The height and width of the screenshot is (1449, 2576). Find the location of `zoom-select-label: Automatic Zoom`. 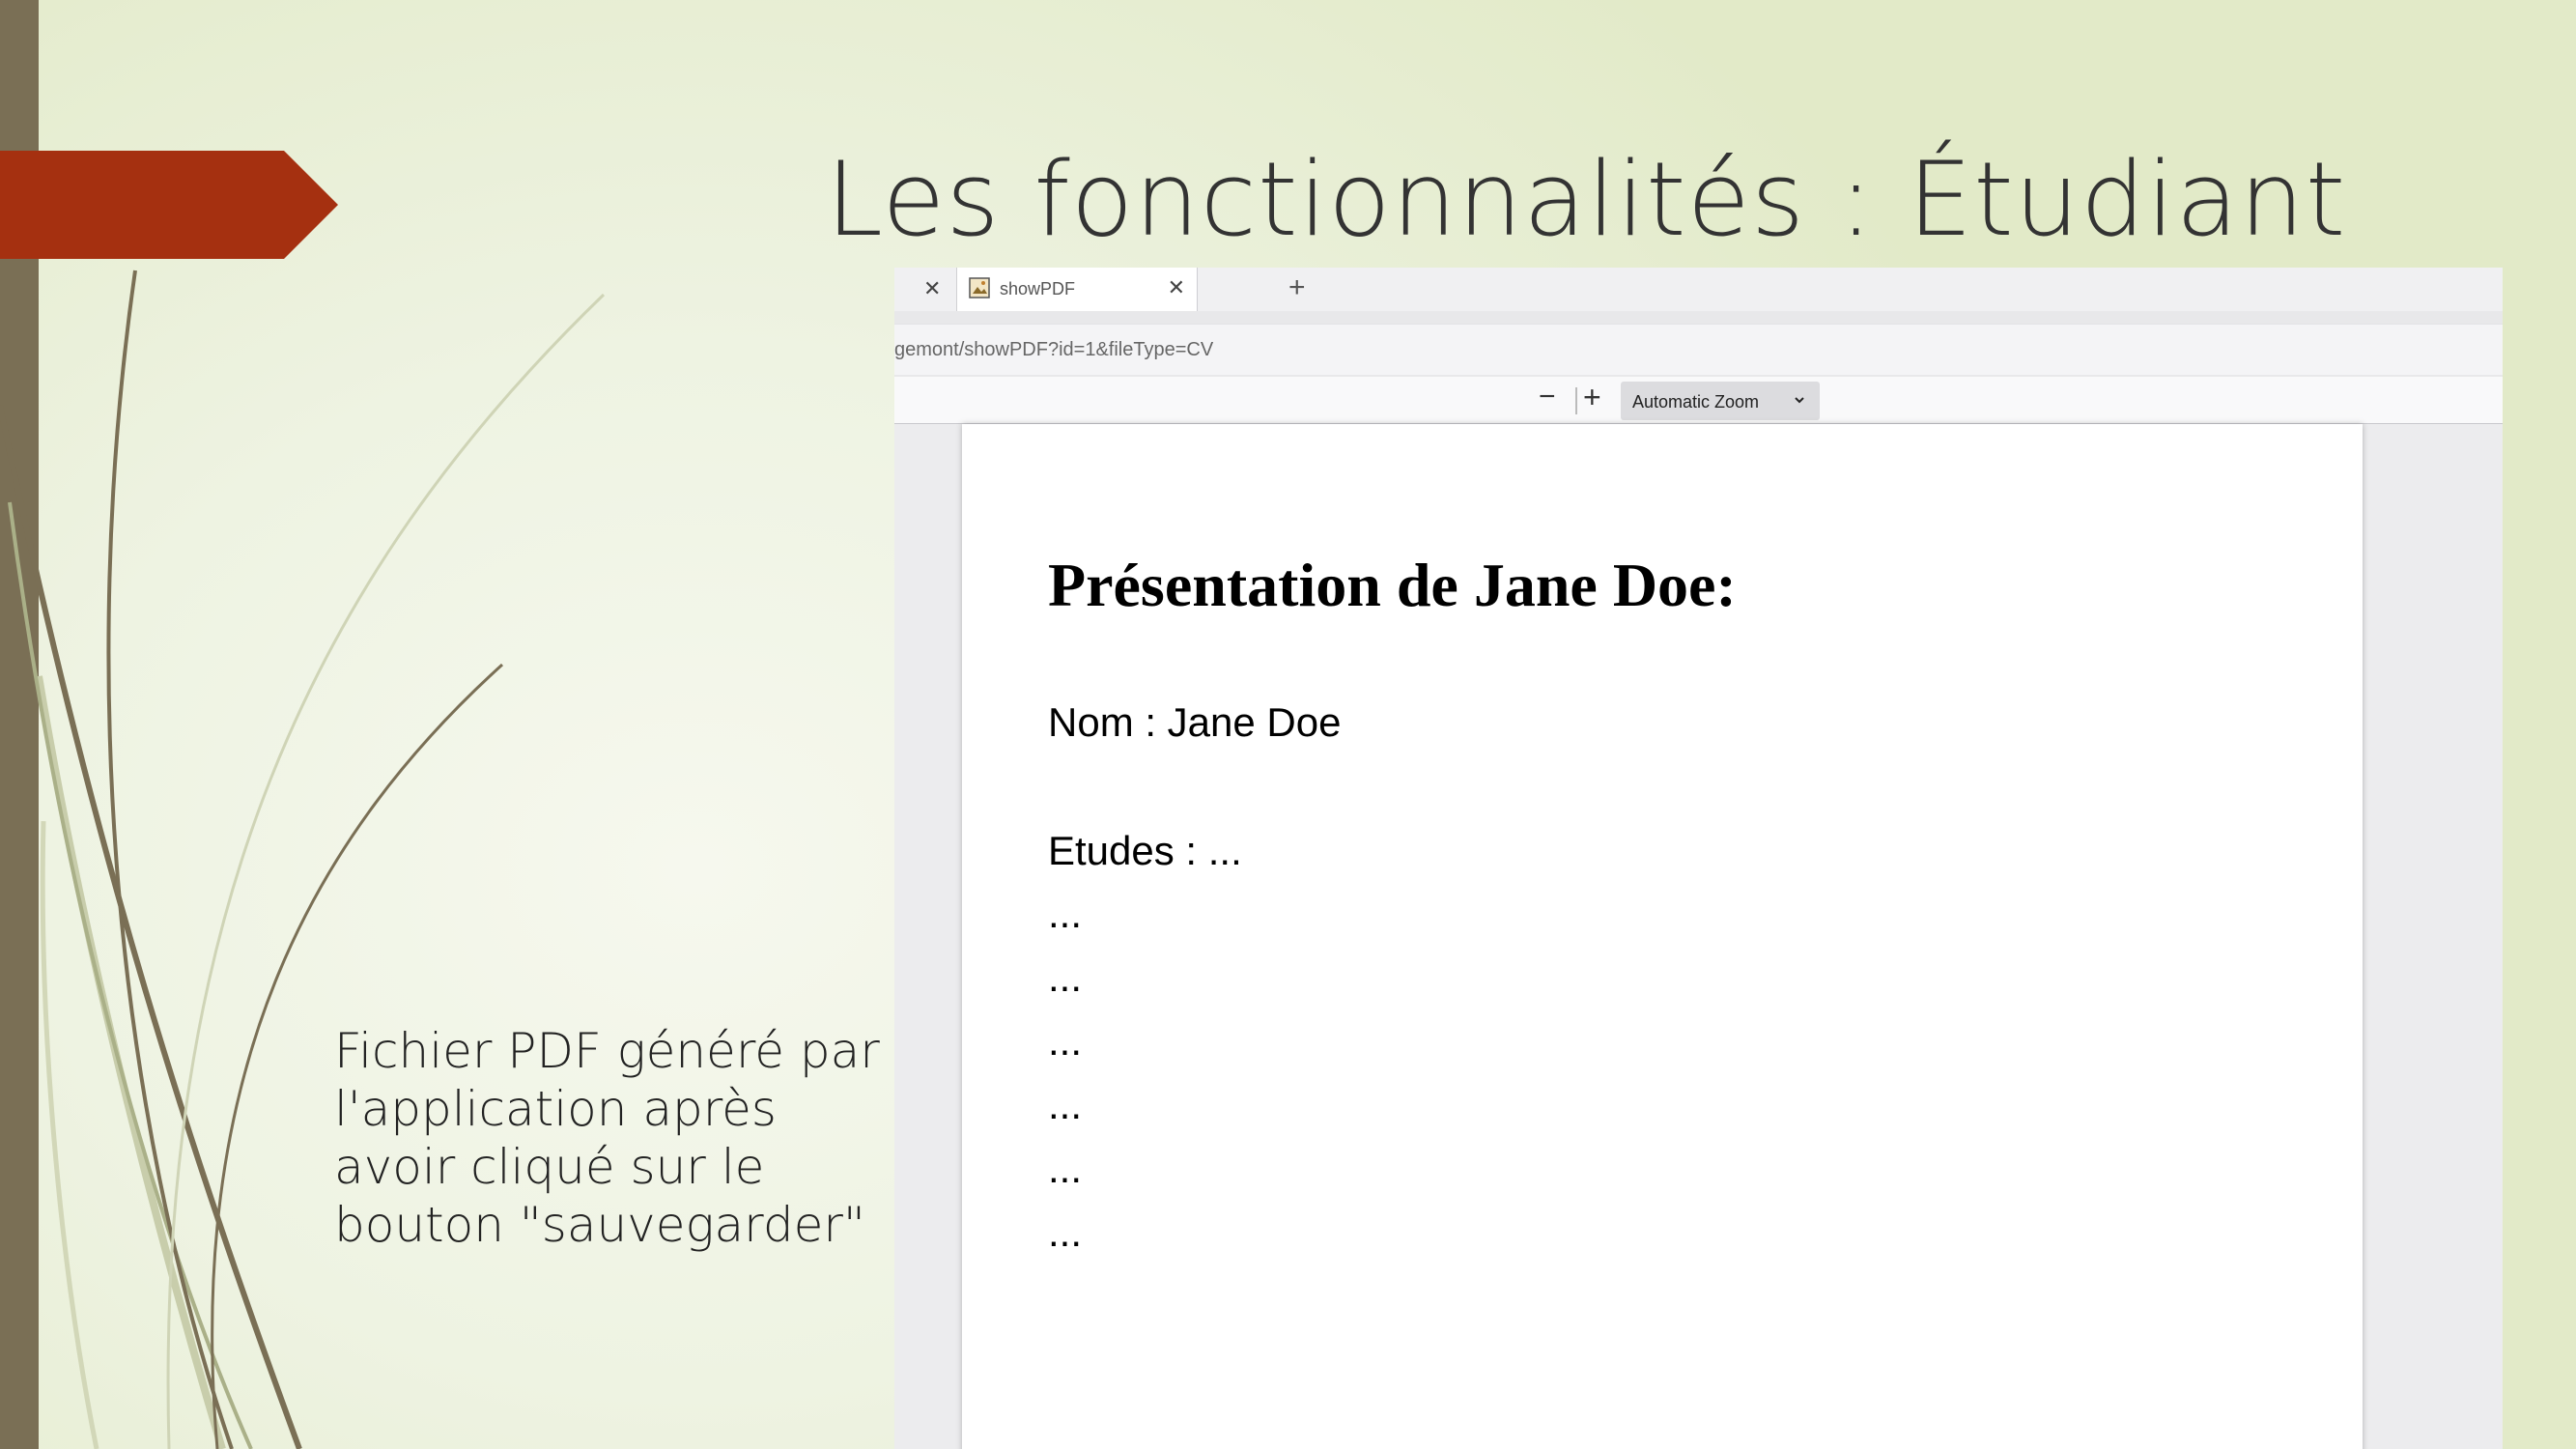

zoom-select-label: Automatic Zoom is located at coordinates (1696, 402).